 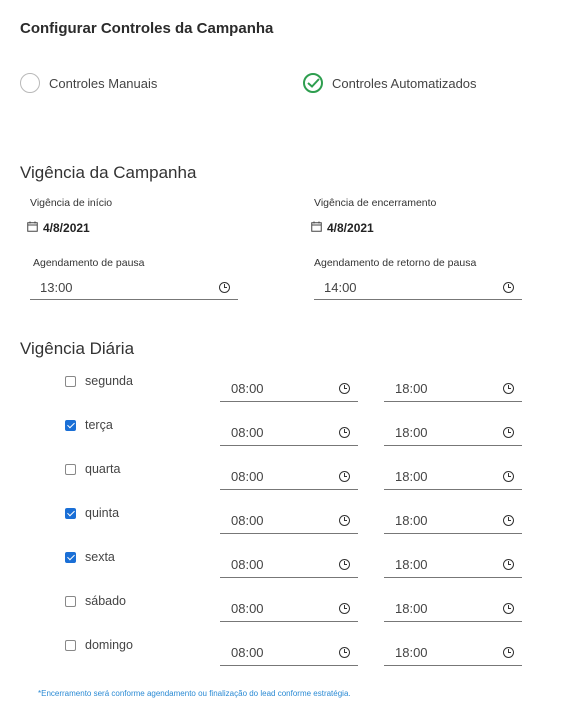 I want to click on start-date-value: 4/8/2021, so click(x=66, y=228).